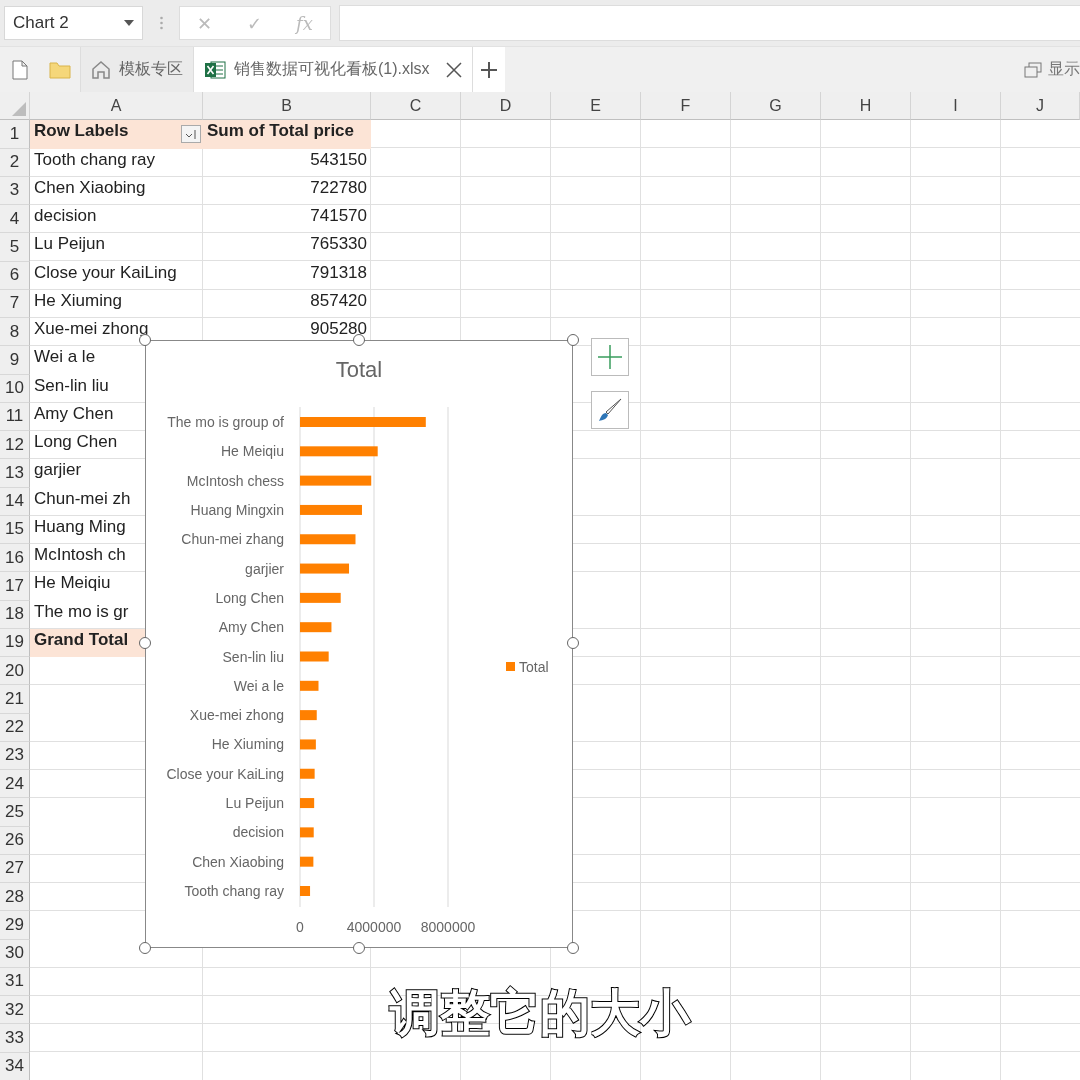 Image resolution: width=1080 pixels, height=1080 pixels. I want to click on row-header: 1, so click(15, 134).